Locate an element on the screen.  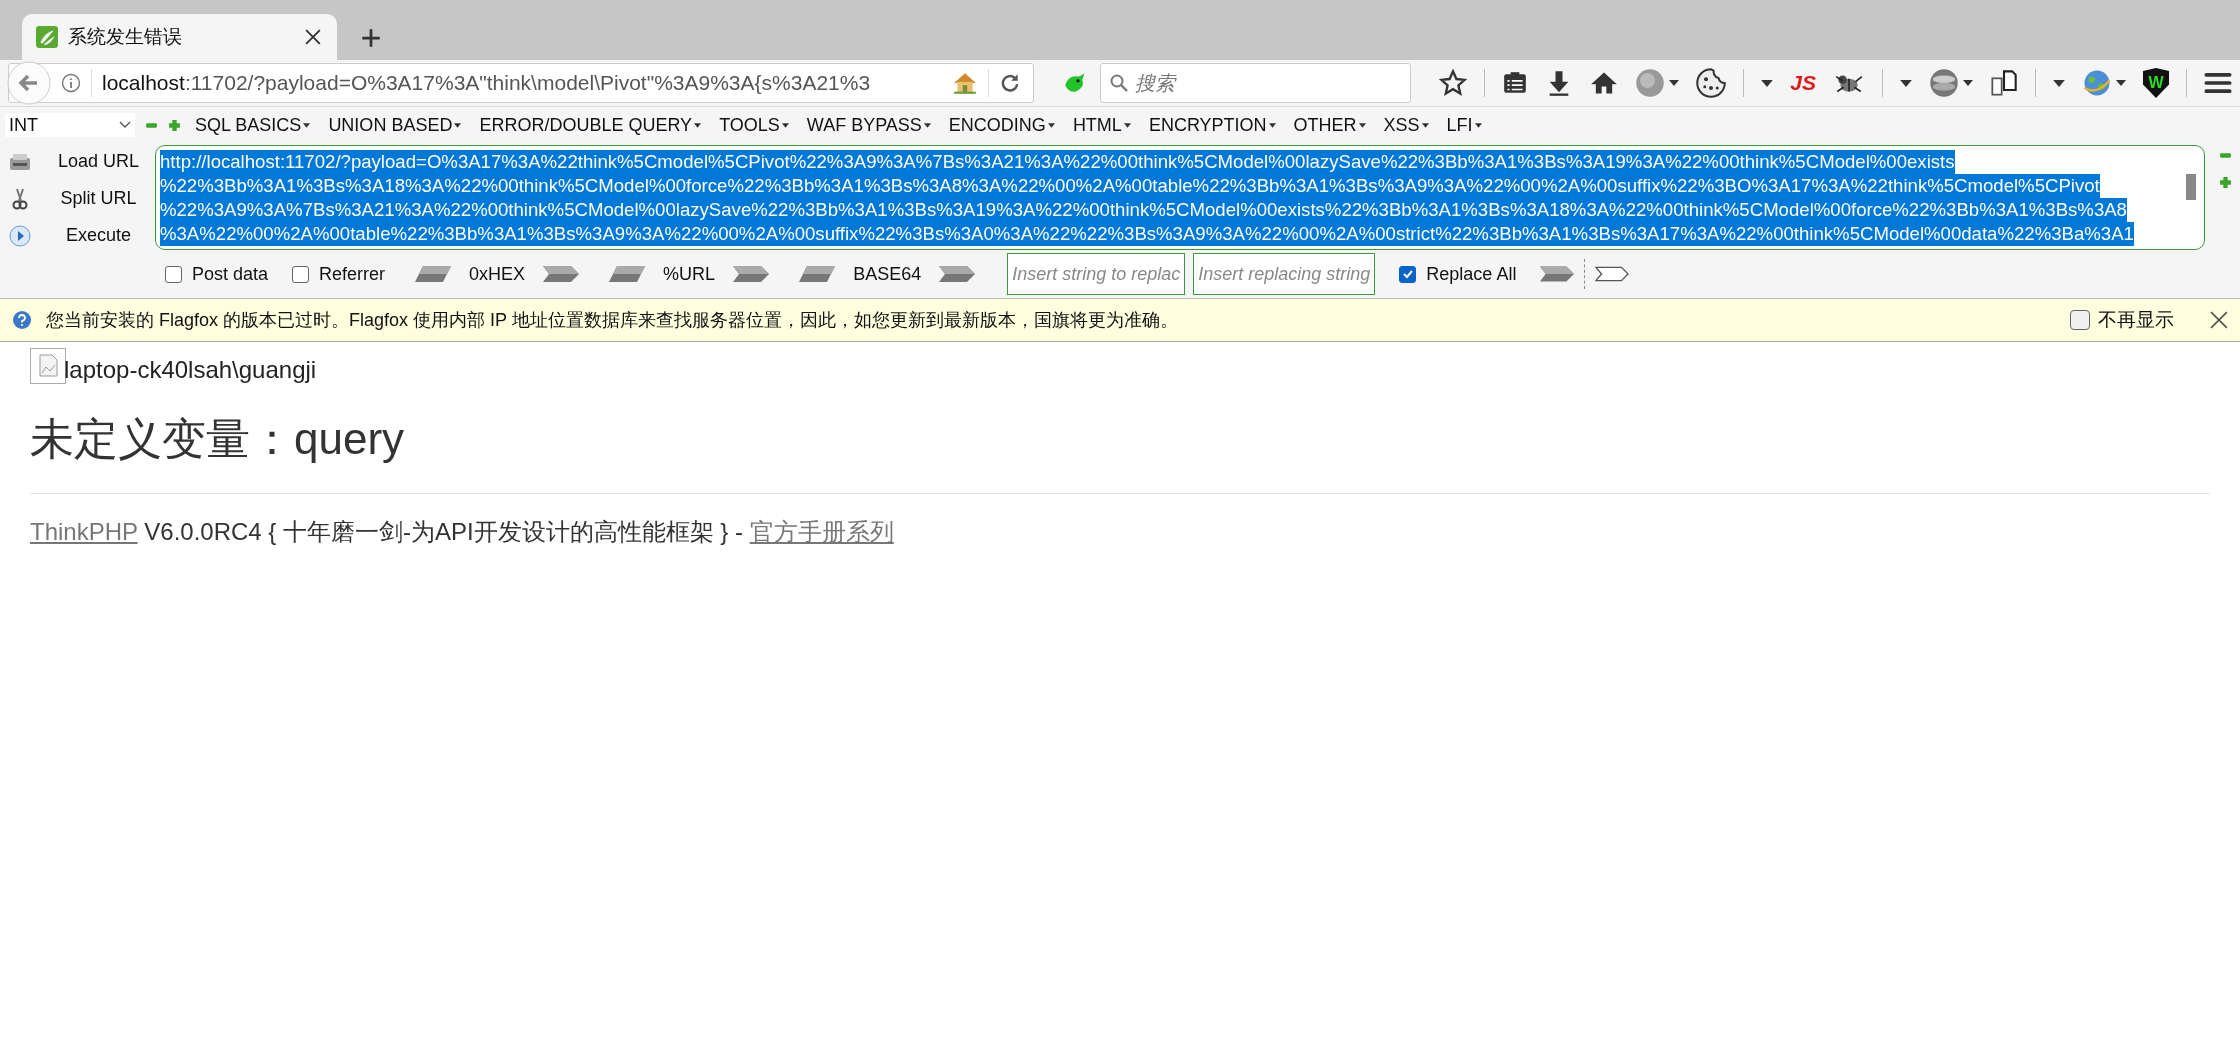
menu-button: HTML is located at coordinates (1101, 125).